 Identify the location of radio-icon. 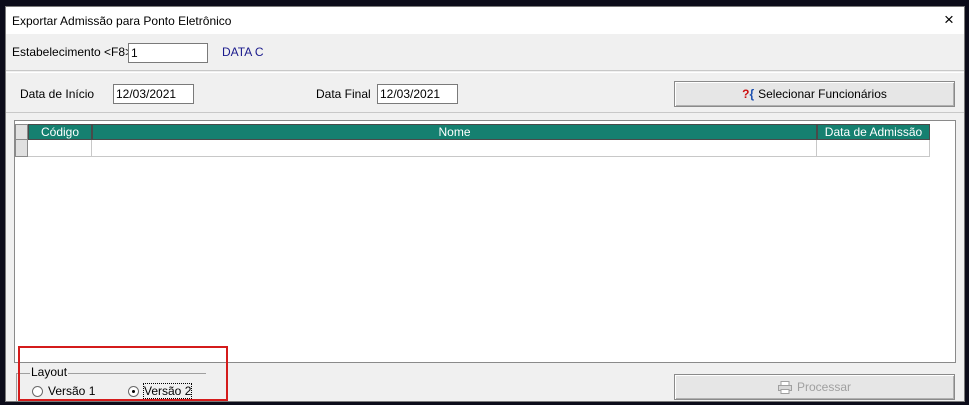
(37, 391).